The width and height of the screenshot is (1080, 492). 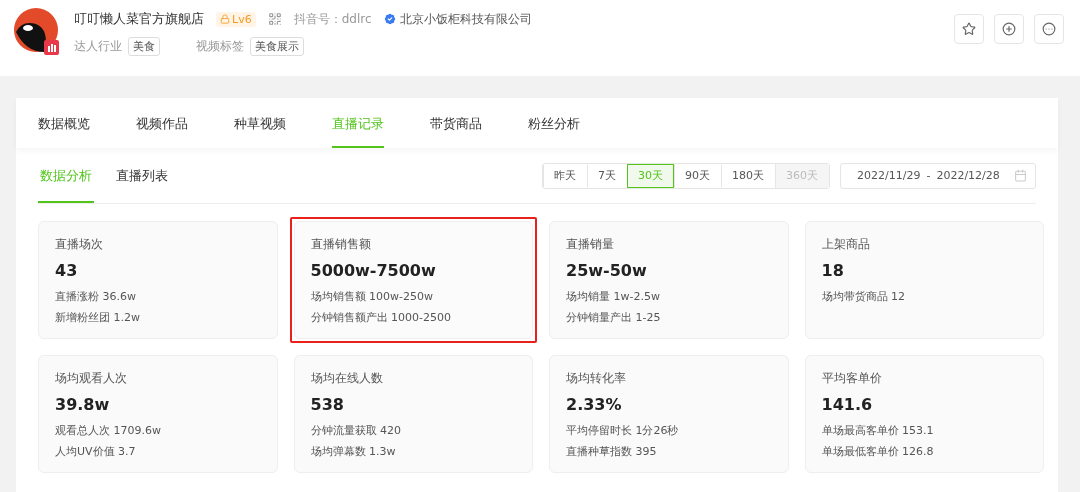 What do you see at coordinates (612, 451) in the screenshot?
I see `stat-detail: 直播种草指数 395` at bounding box center [612, 451].